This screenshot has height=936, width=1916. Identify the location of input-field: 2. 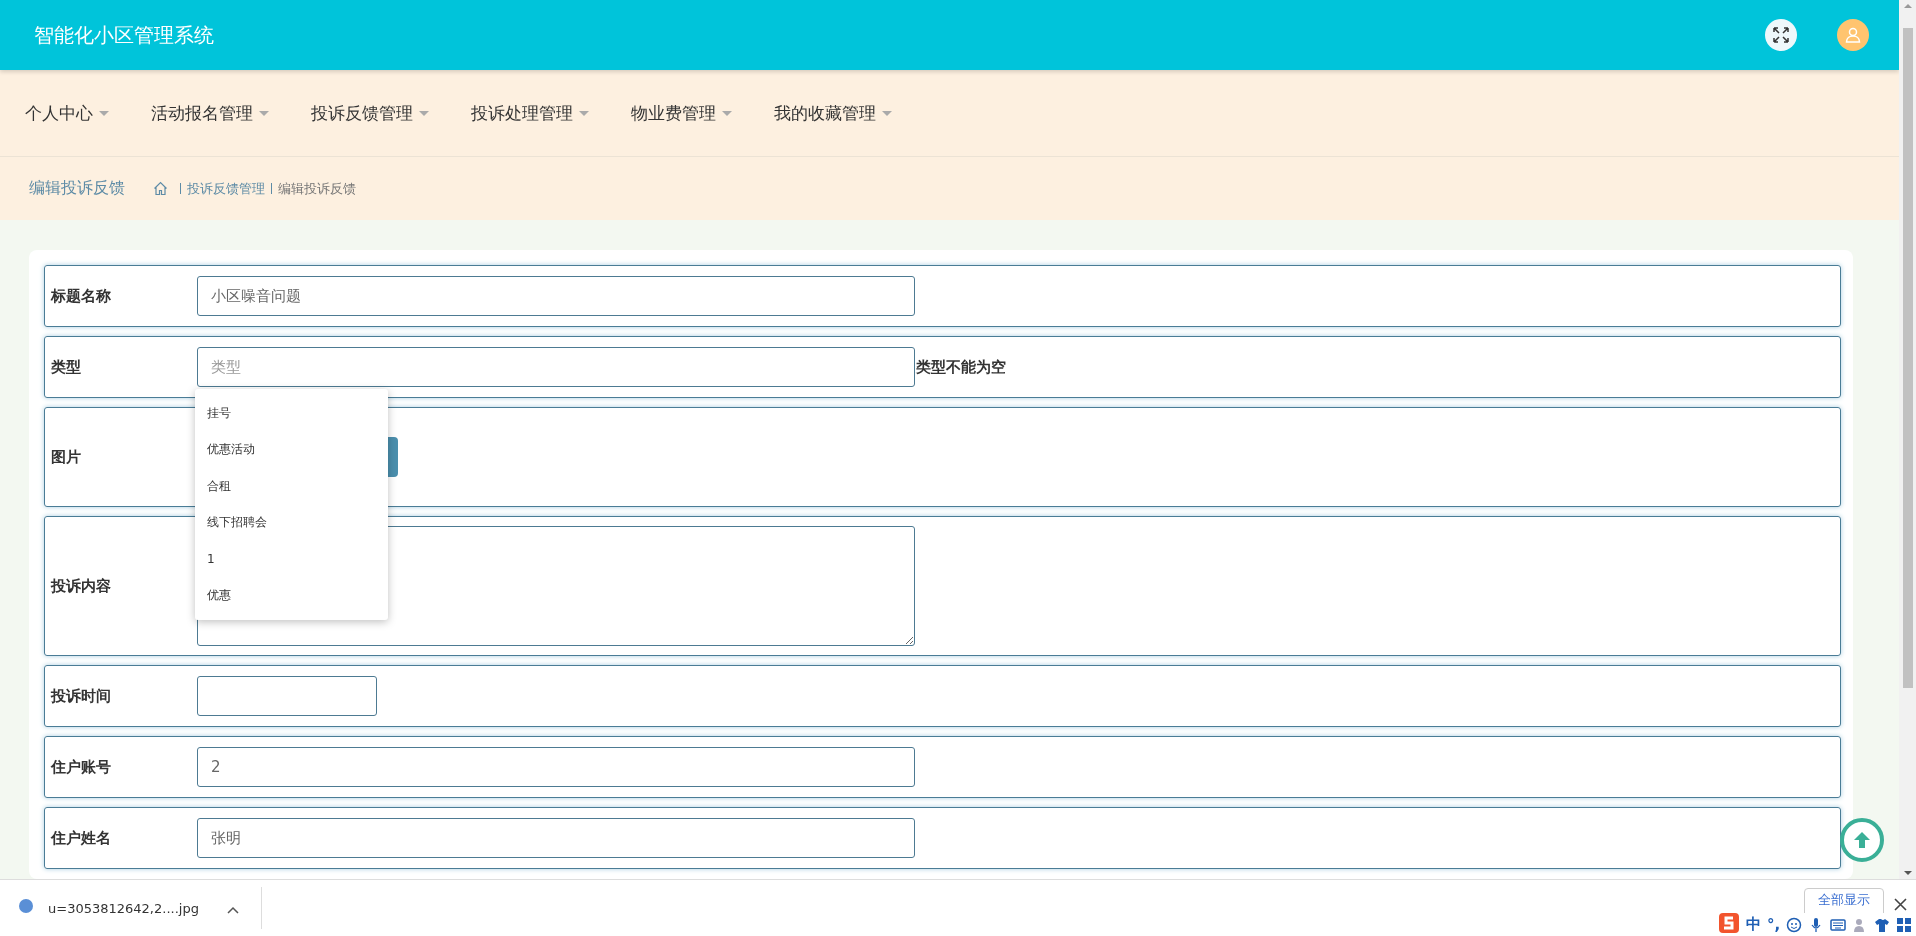
(556, 767).